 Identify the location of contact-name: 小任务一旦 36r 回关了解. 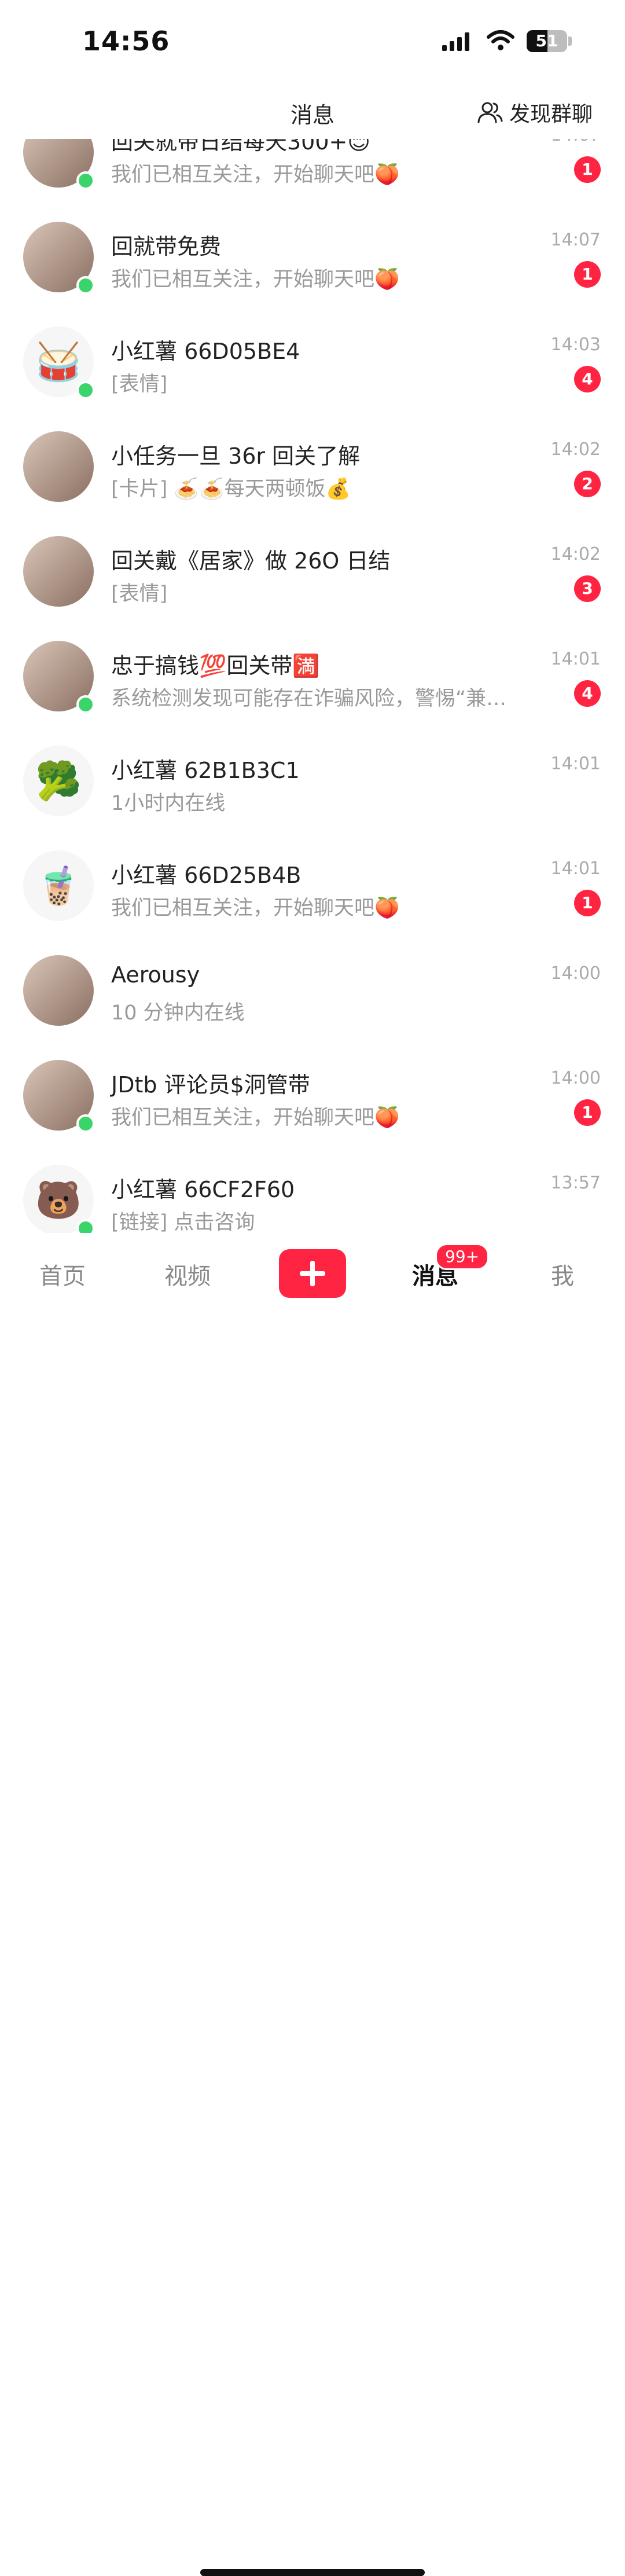
(236, 456).